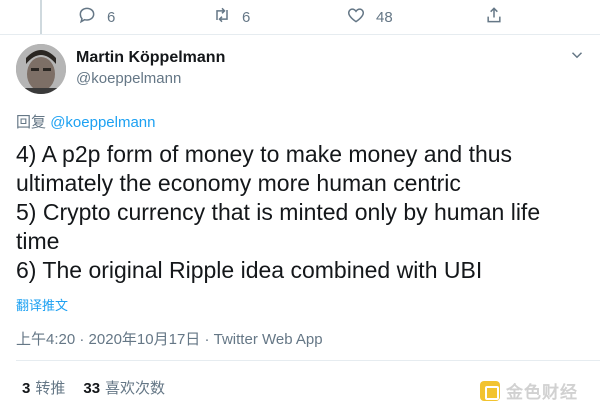 This screenshot has width=600, height=412. I want to click on retweet-count: 6, so click(246, 17).